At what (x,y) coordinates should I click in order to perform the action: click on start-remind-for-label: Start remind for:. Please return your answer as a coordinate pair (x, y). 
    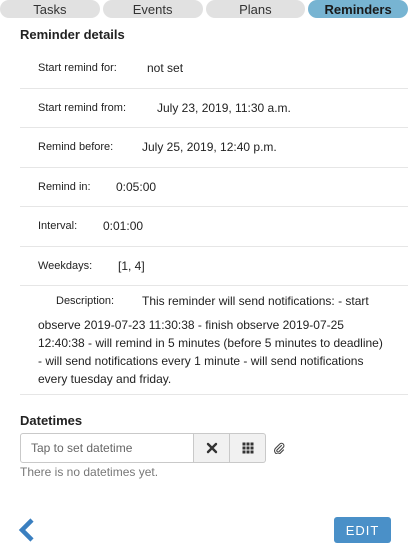
    Looking at the image, I should click on (77, 68).